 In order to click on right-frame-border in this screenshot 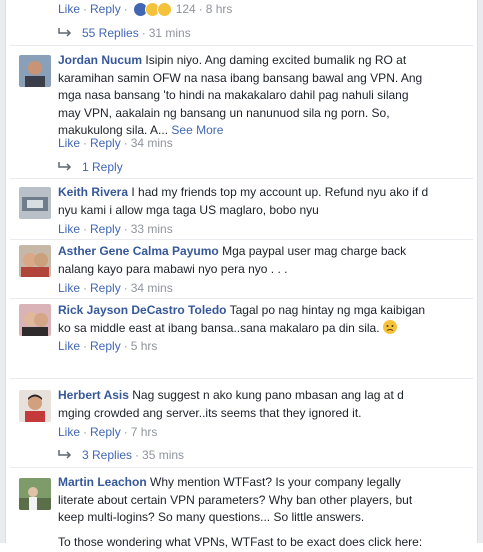, I will do `click(480, 271)`.